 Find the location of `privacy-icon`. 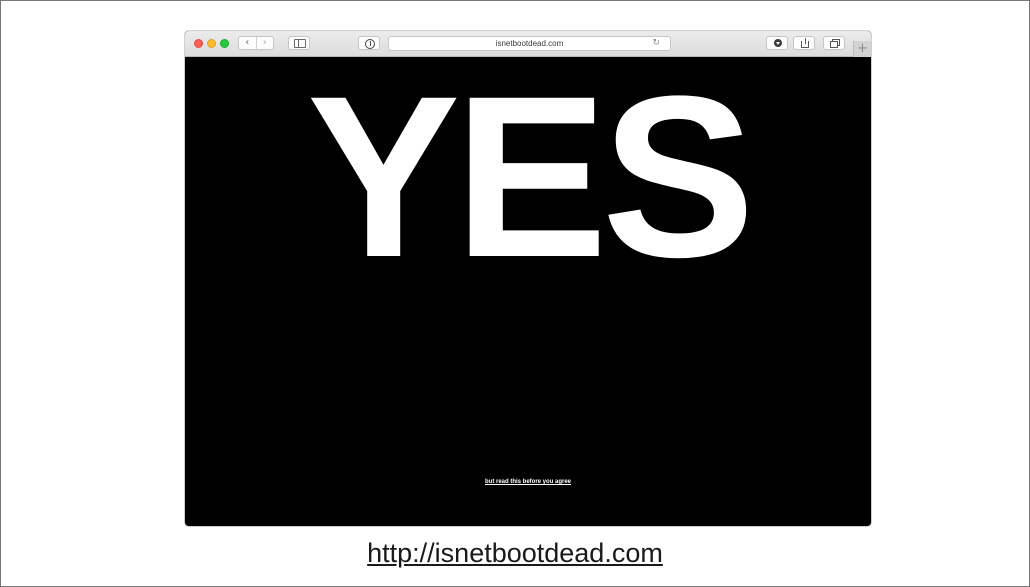

privacy-icon is located at coordinates (370, 43).